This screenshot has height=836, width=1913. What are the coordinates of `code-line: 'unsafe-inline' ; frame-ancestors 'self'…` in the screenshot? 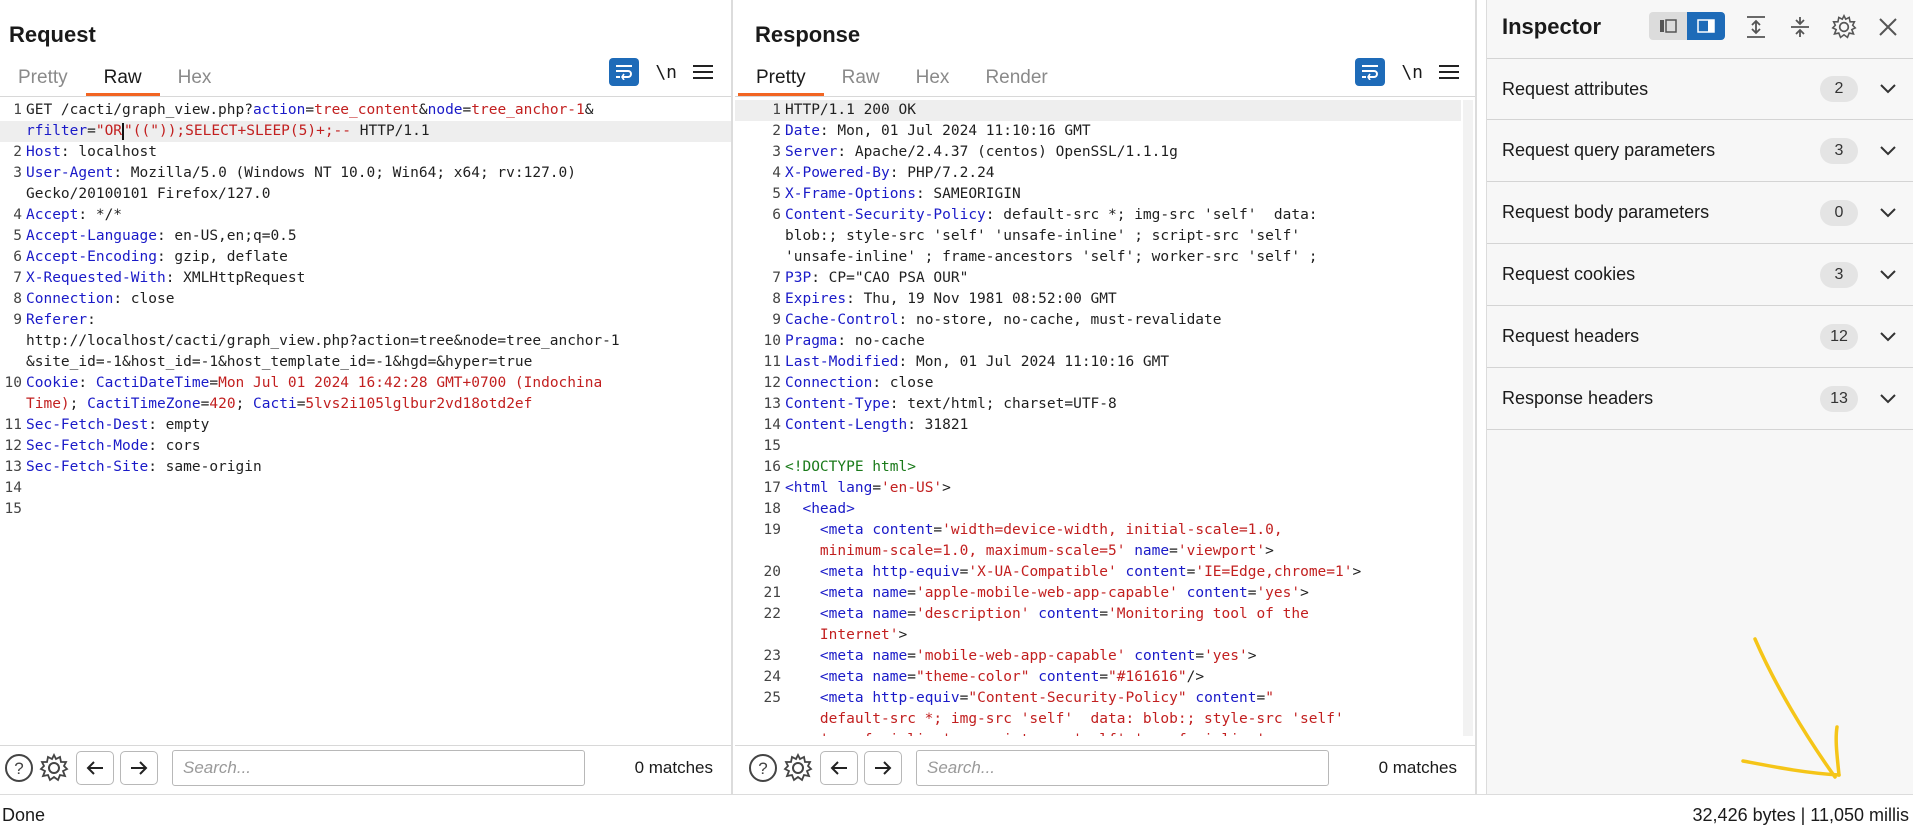 It's located at (1051, 257).